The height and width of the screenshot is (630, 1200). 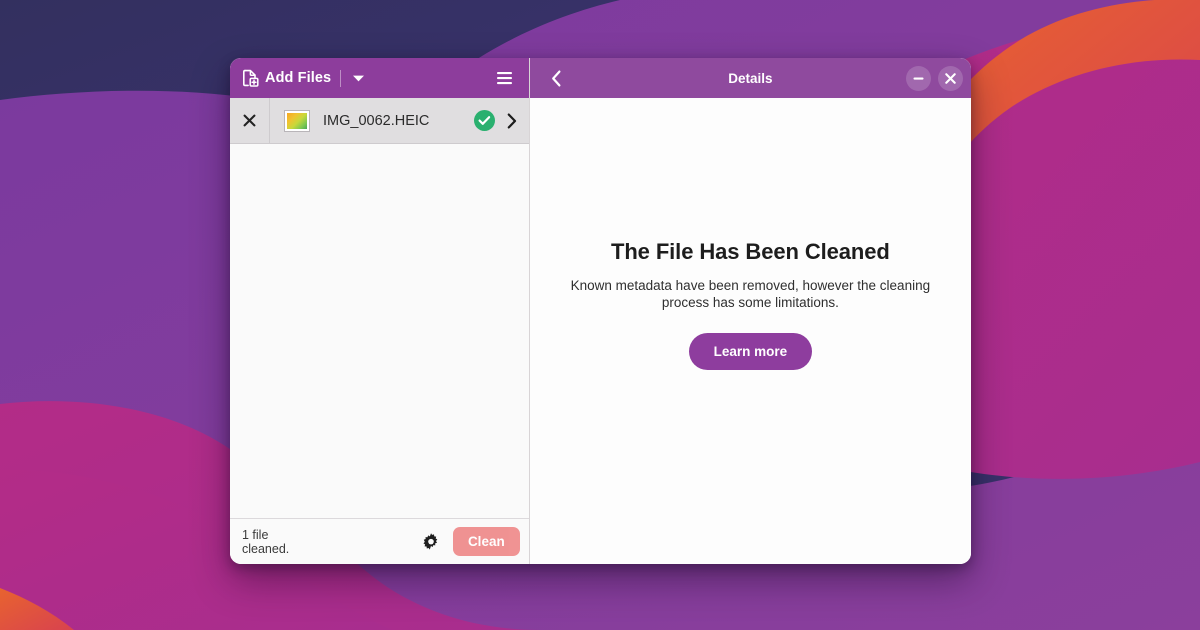 What do you see at coordinates (750, 251) in the screenshot?
I see `result-title: The File Has Been Cleaned` at bounding box center [750, 251].